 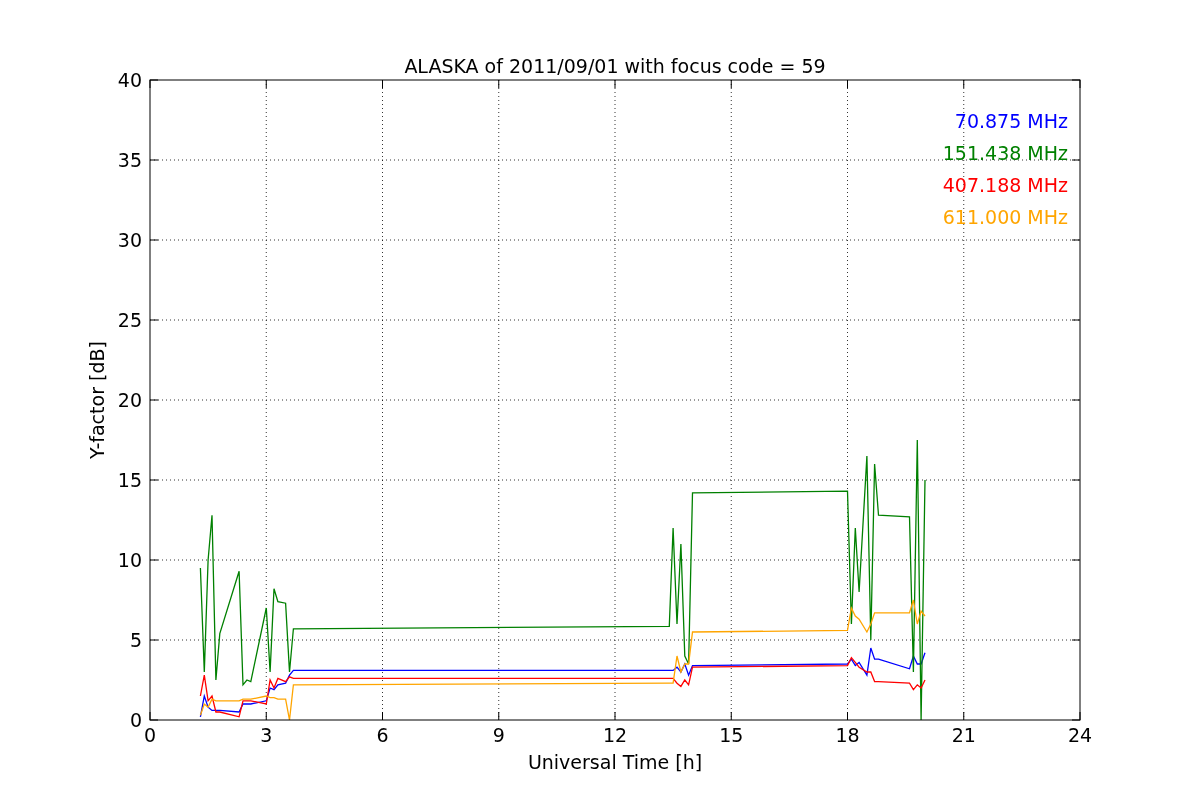 I want to click on x-tick-label: 9, so click(x=498, y=735).